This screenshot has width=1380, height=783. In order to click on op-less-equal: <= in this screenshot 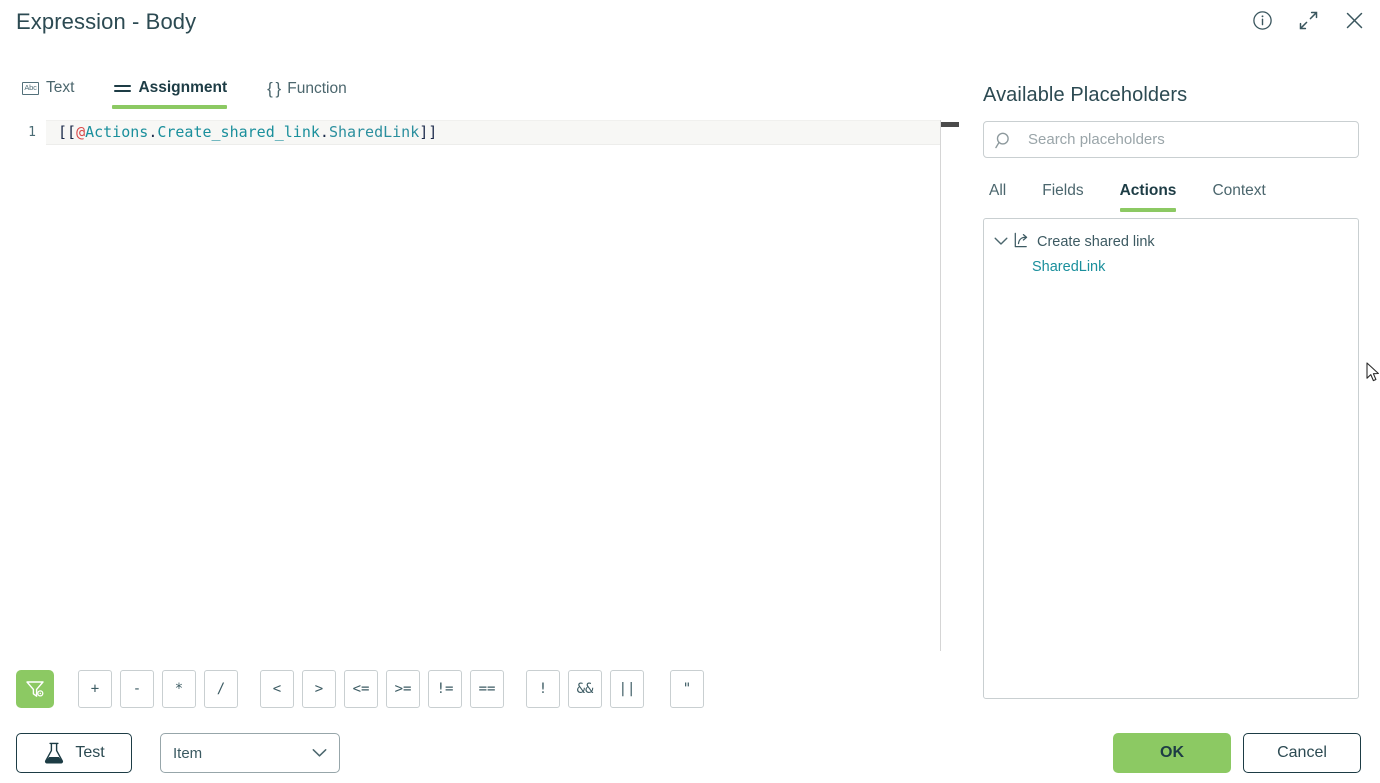, I will do `click(361, 689)`.